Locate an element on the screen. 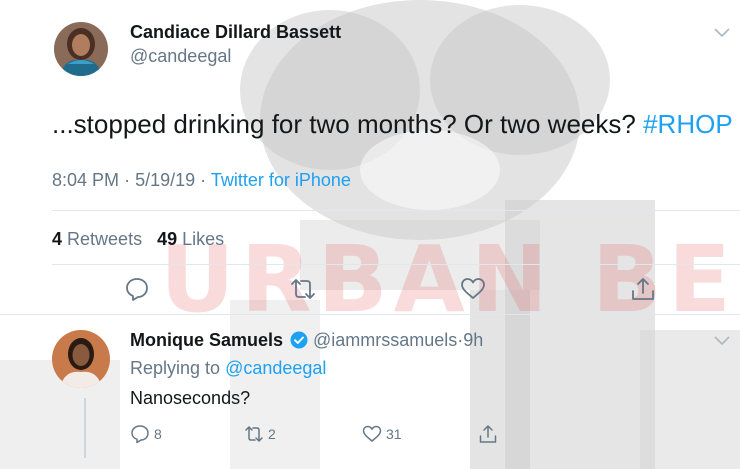  reply-like-button: 31 is located at coordinates (382, 434).